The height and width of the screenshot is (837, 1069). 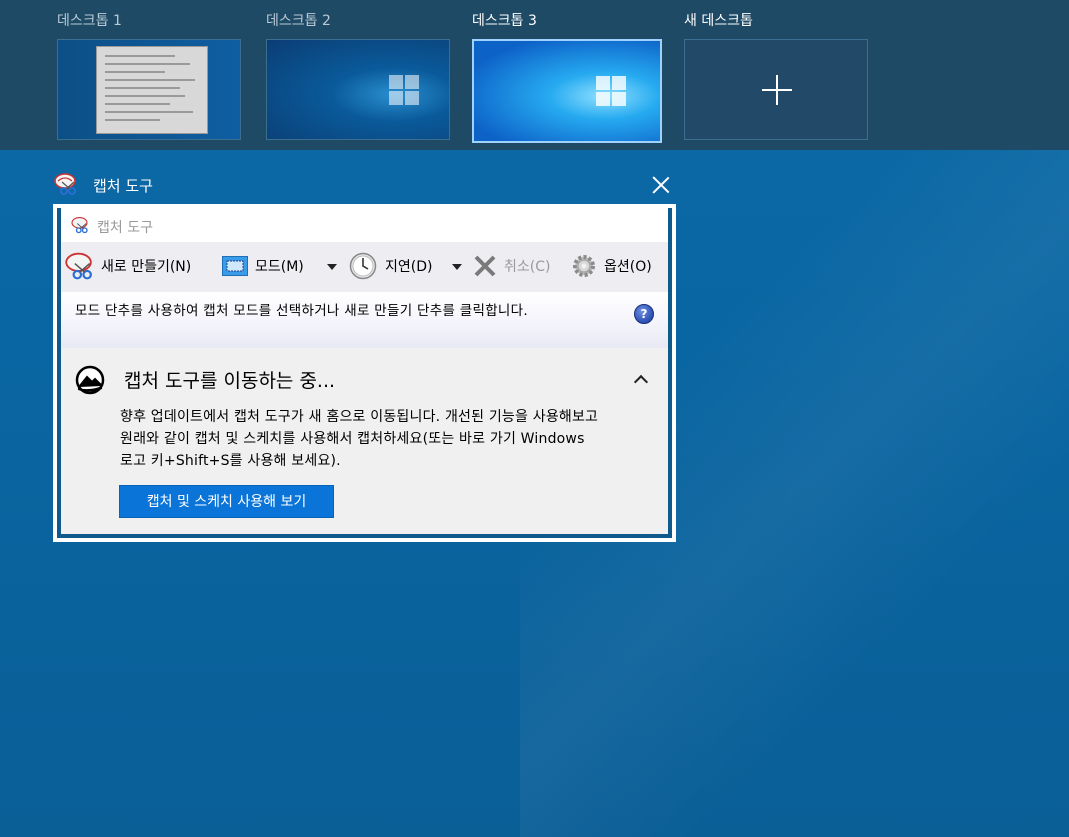 What do you see at coordinates (457, 267) in the screenshot?
I see `delay-dropdown-caret-icon` at bounding box center [457, 267].